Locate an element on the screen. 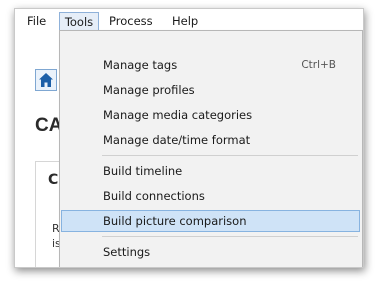 The height and width of the screenshot is (284, 378). menu-item-manage-profiles: Manage profiles is located at coordinates (210, 90).